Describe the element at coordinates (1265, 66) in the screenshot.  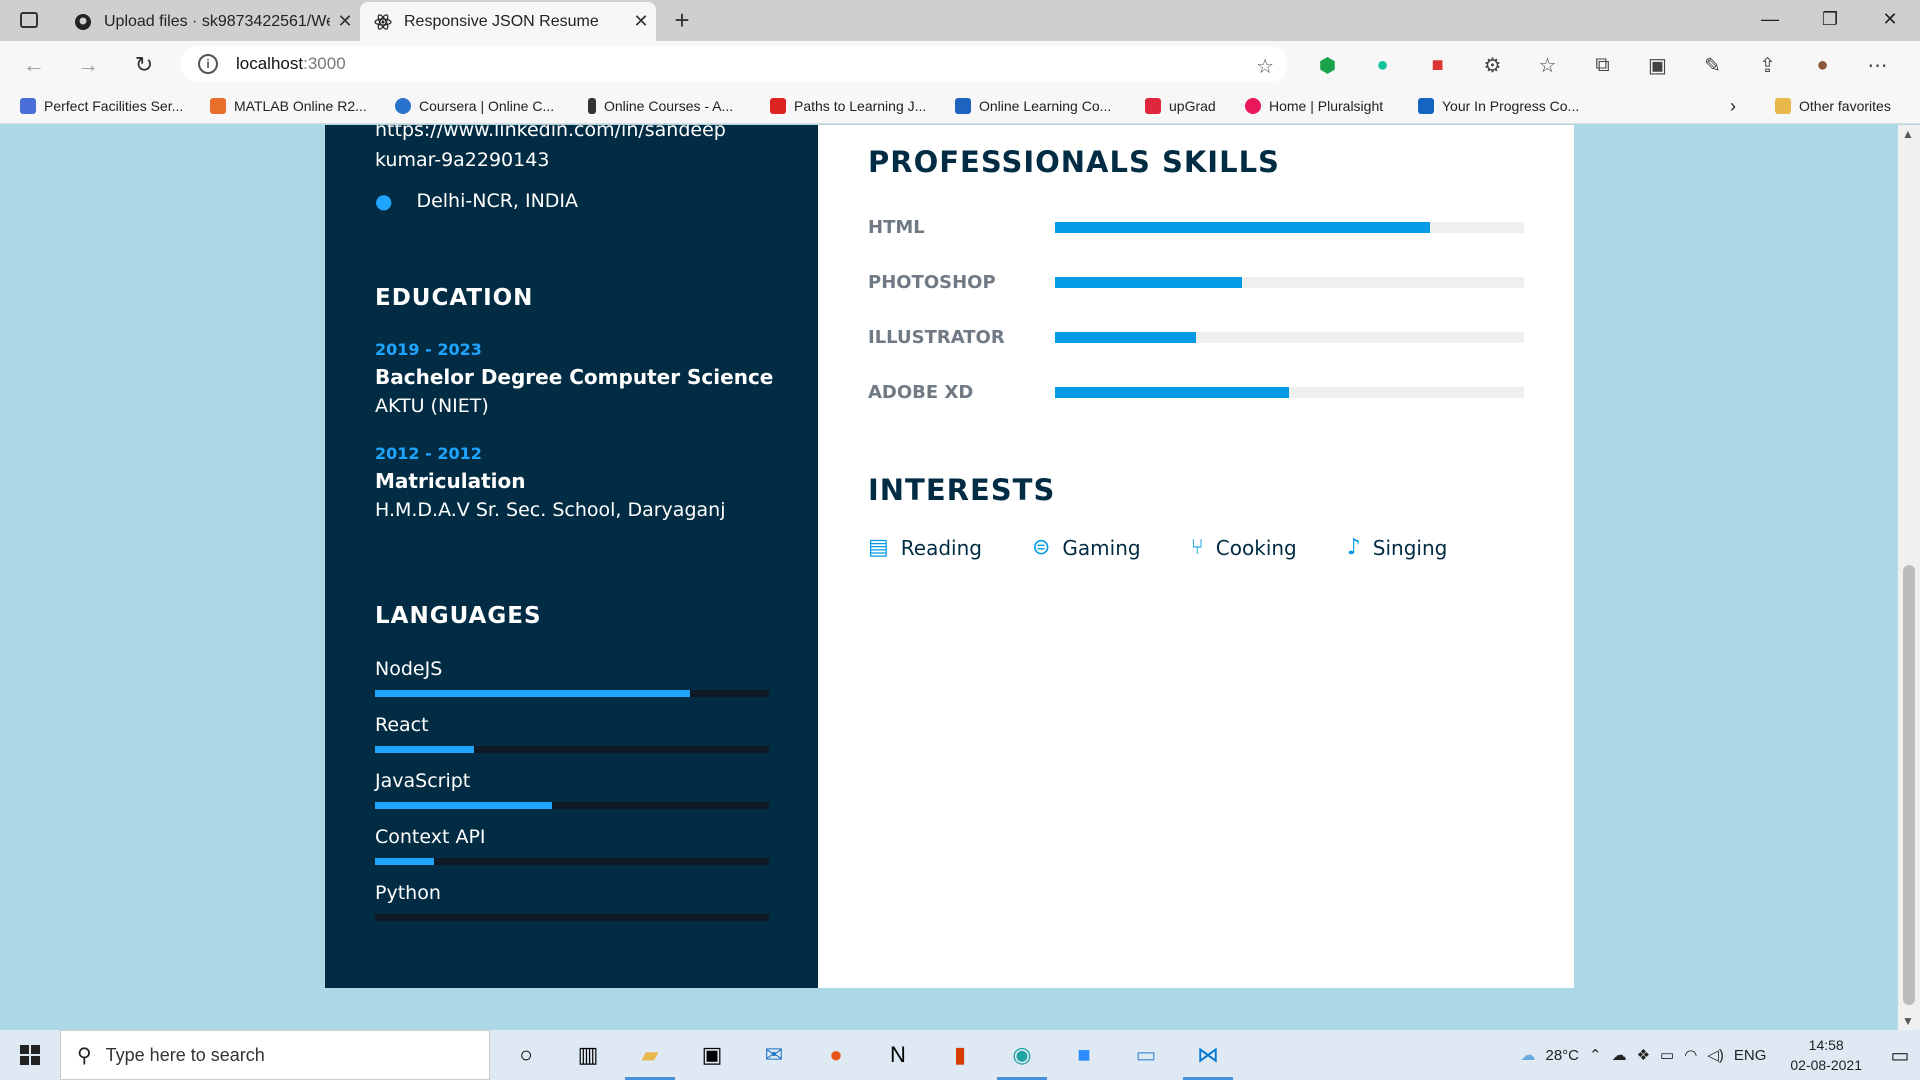
I see `add-favorite-icon: ☆` at that location.